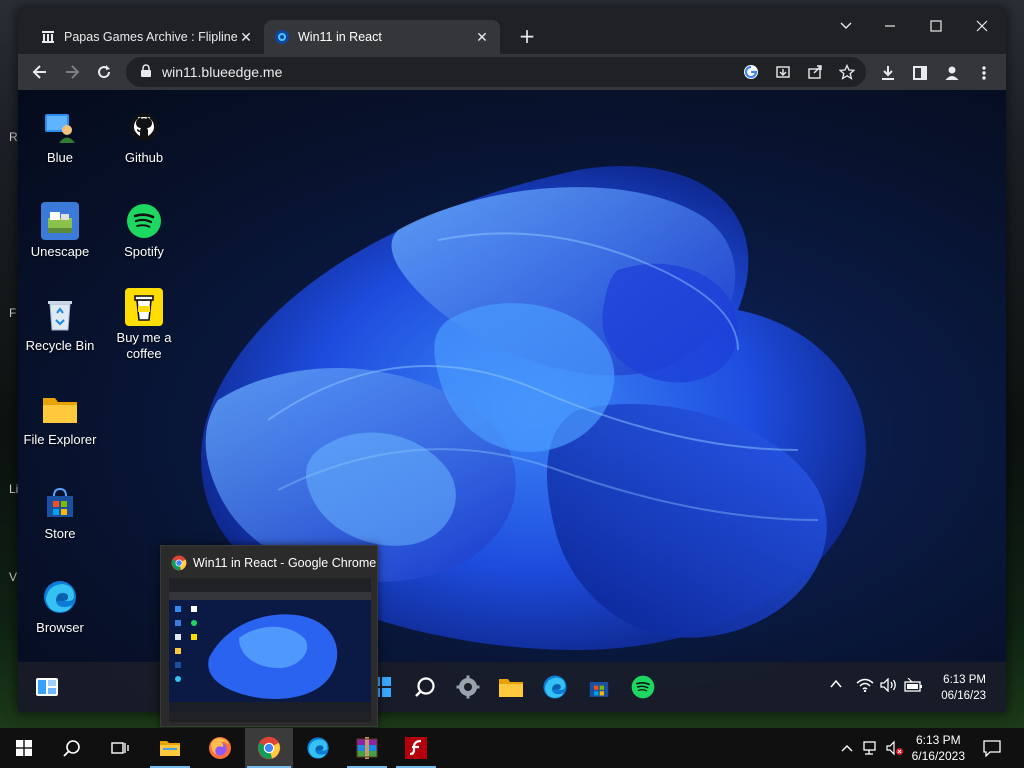 The image size is (1024, 768). I want to click on win10-clock: 6:13 PM 6/16/2023, so click(938, 748).